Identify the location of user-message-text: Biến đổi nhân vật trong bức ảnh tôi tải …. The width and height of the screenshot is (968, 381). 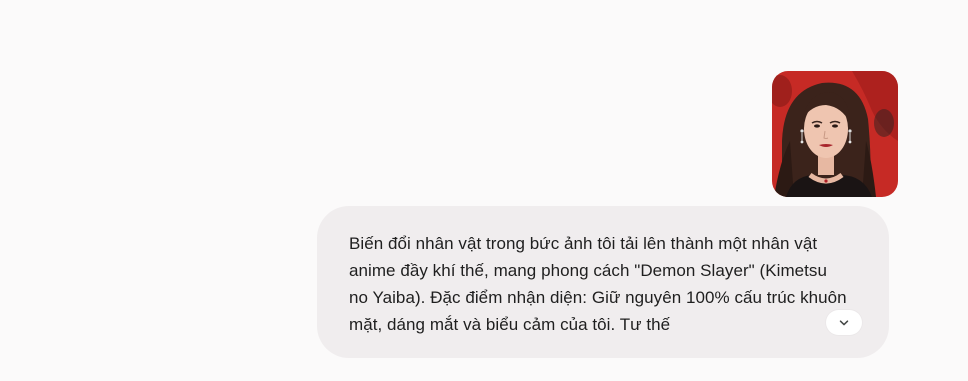
(598, 284).